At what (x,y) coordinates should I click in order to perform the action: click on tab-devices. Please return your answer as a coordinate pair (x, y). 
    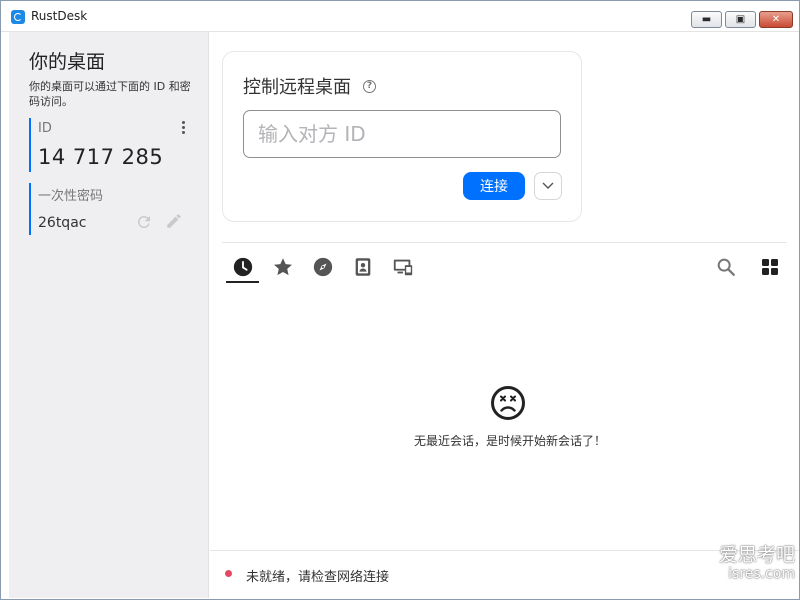
    Looking at the image, I should click on (402, 267).